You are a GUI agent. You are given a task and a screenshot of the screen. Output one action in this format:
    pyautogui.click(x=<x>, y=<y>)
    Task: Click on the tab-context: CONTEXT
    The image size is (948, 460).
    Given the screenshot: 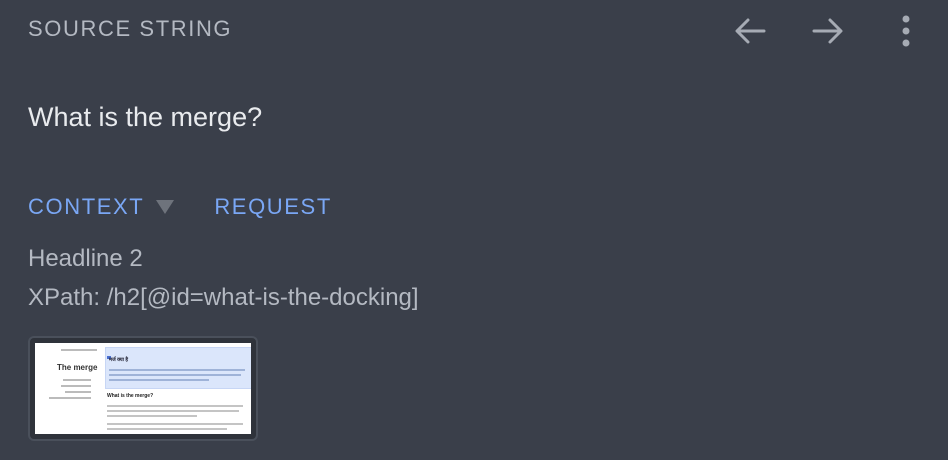 What is the action you would take?
    pyautogui.click(x=101, y=207)
    